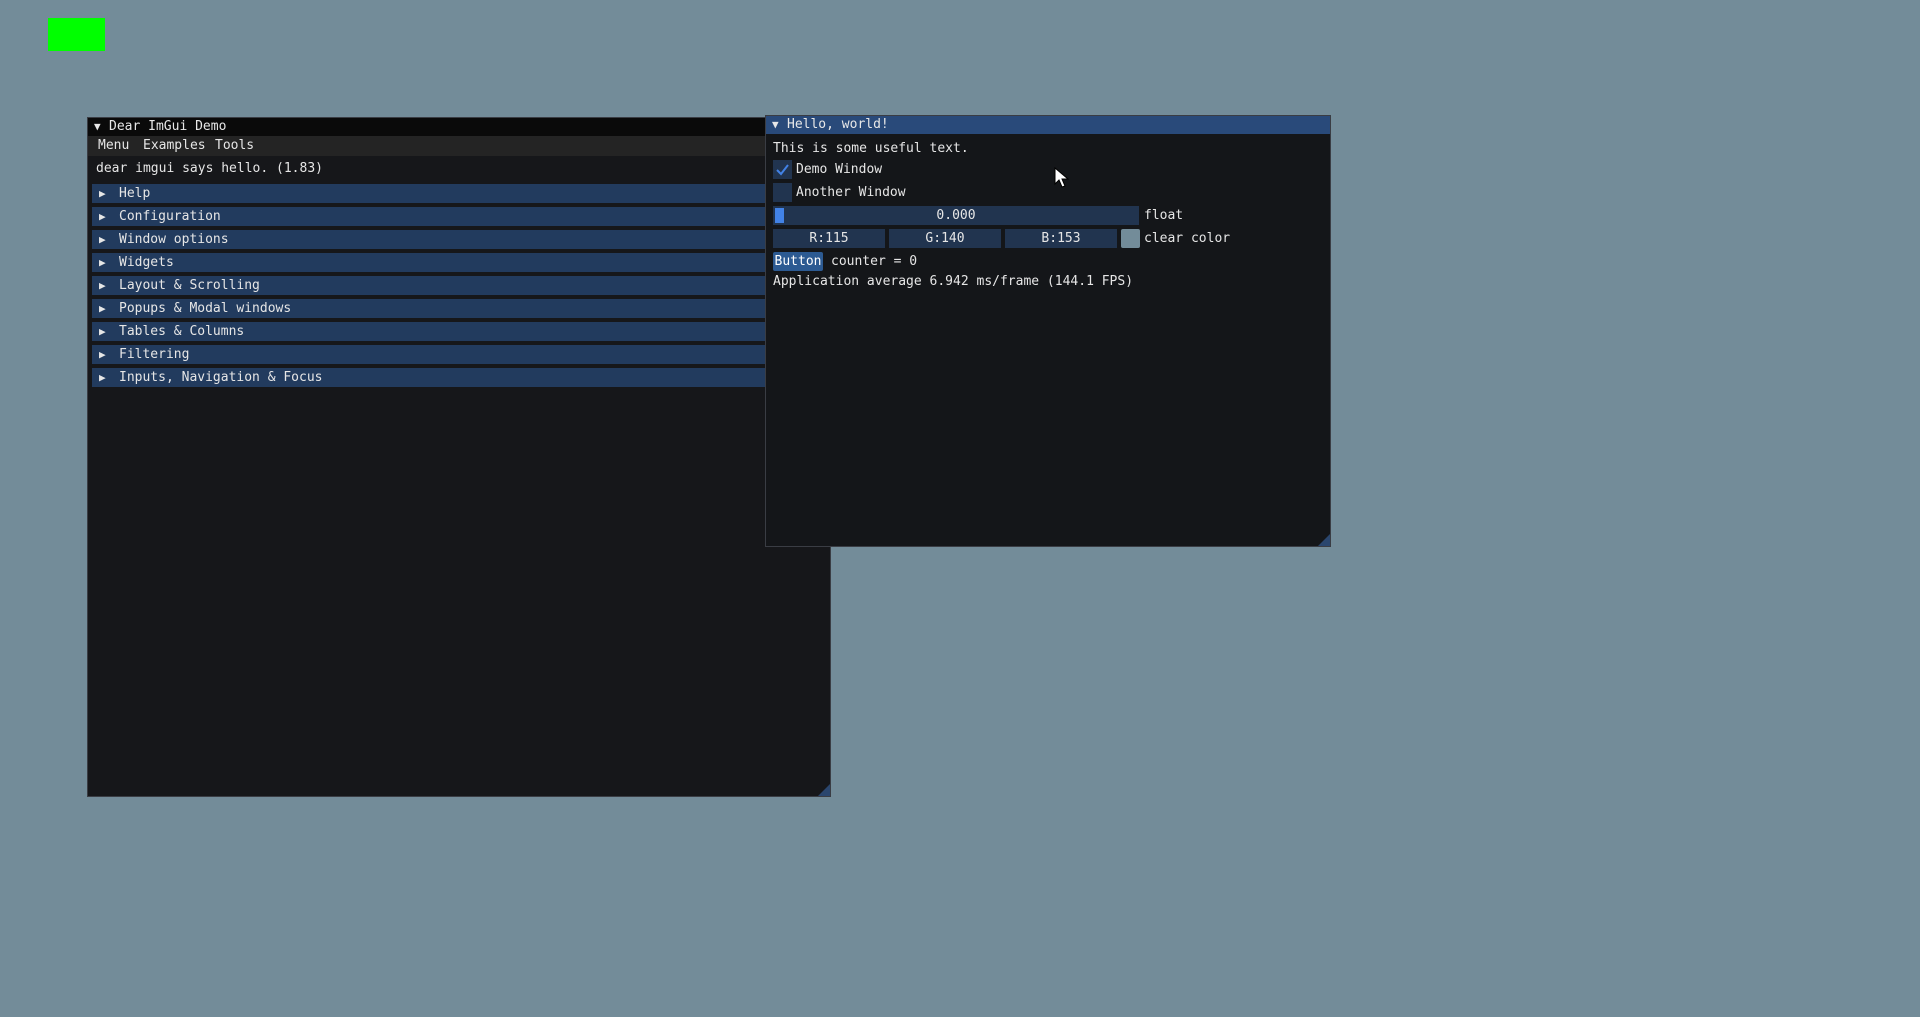 This screenshot has width=1920, height=1017. Describe the element at coordinates (434, 239) in the screenshot. I see `section-window-options: ▶ Window options` at that location.